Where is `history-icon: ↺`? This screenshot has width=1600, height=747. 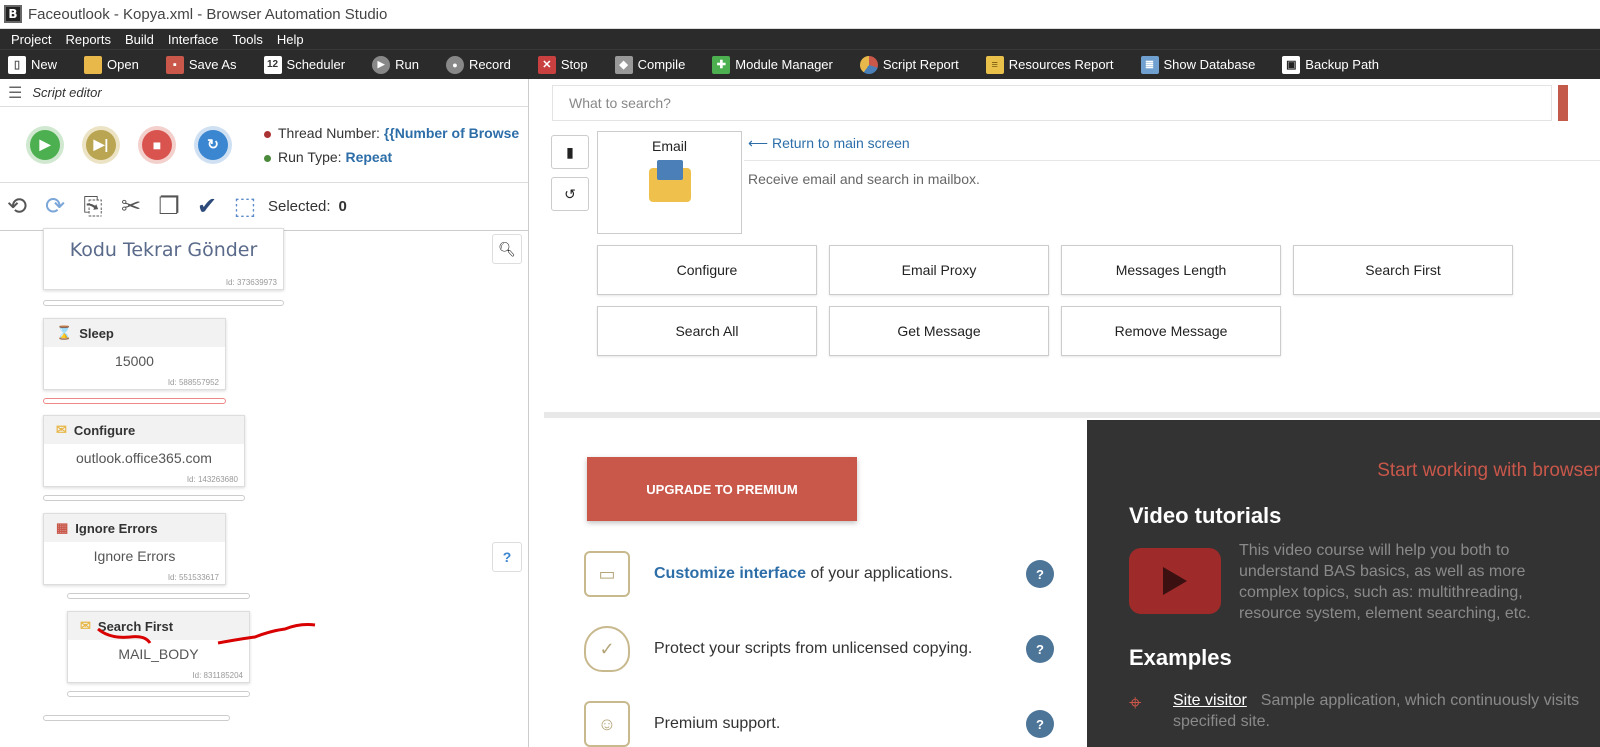 history-icon: ↺ is located at coordinates (570, 193).